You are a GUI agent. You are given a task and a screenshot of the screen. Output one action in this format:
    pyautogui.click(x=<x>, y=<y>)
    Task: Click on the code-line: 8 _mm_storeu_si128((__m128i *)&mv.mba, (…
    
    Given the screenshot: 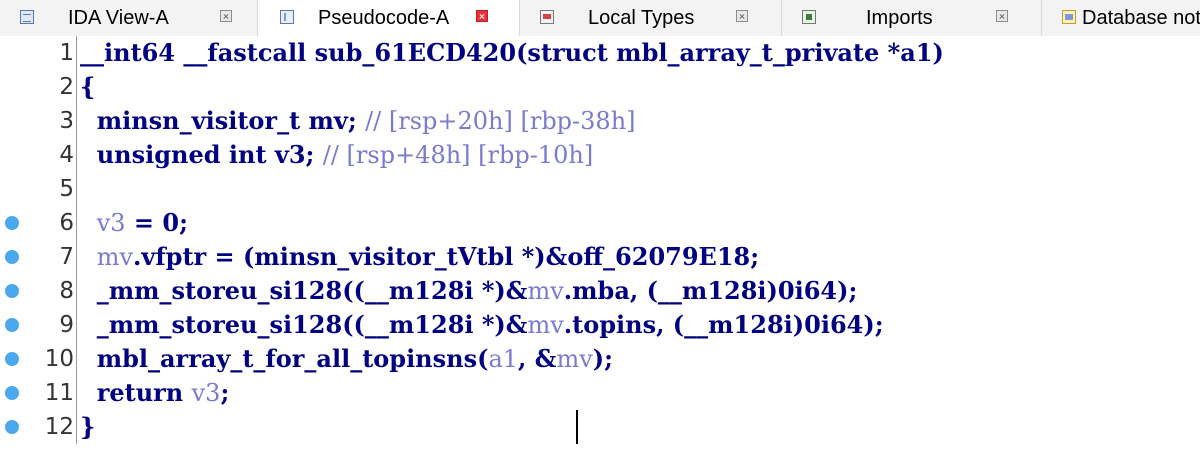 What is the action you would take?
    pyautogui.click(x=600, y=291)
    